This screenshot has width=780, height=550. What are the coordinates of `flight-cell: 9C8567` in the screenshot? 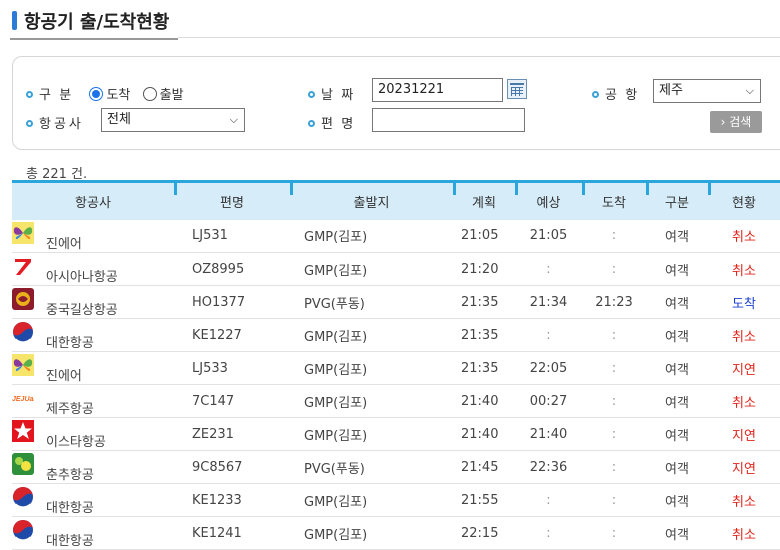 It's located at (232, 467).